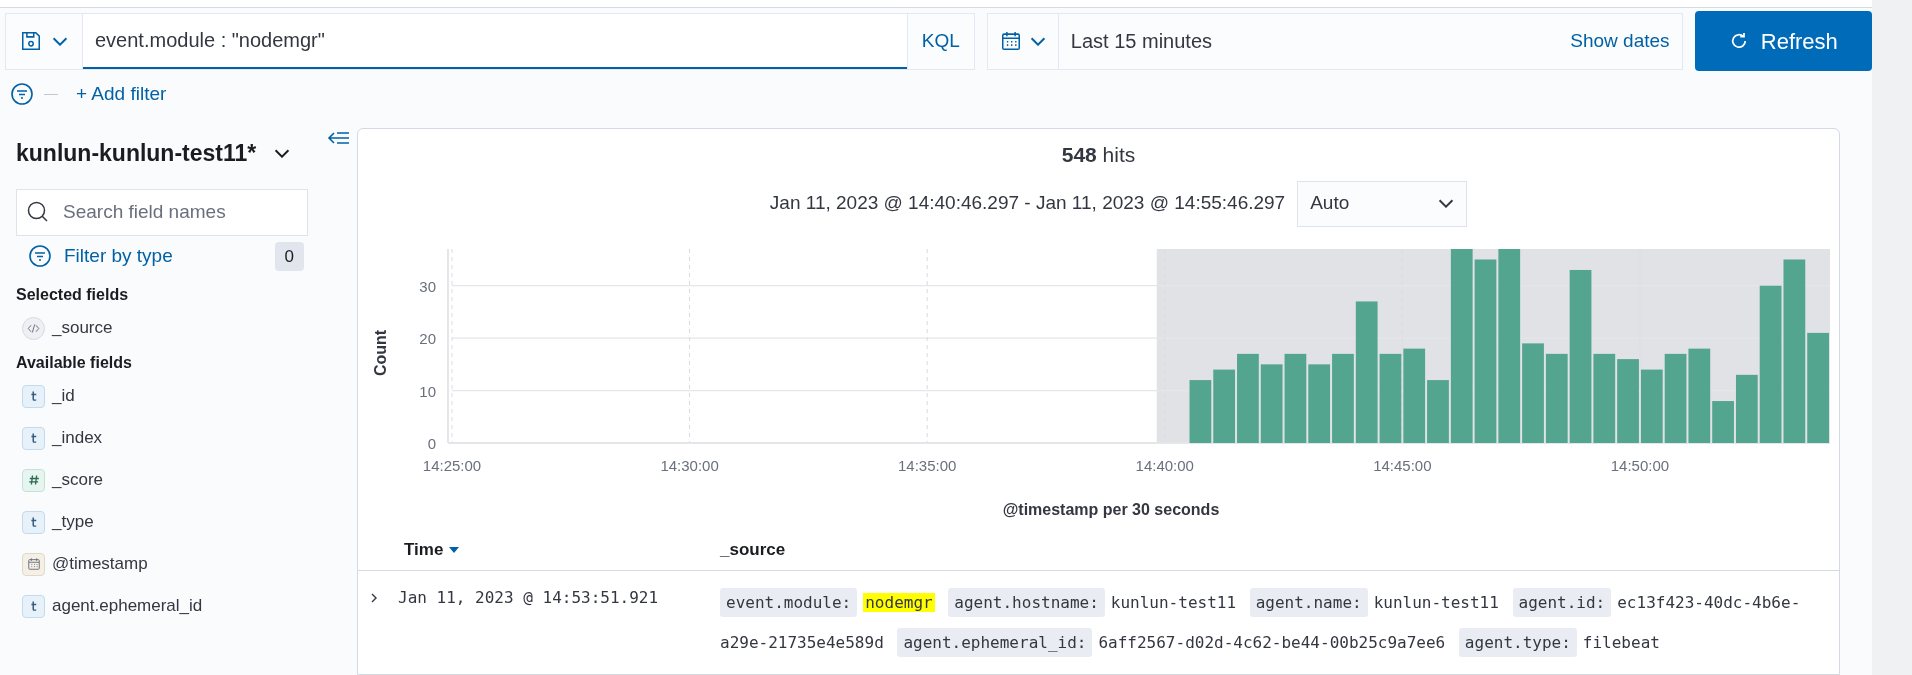 This screenshot has height=675, width=1912. I want to click on x-tick-label: 14:35:00, so click(927, 465).